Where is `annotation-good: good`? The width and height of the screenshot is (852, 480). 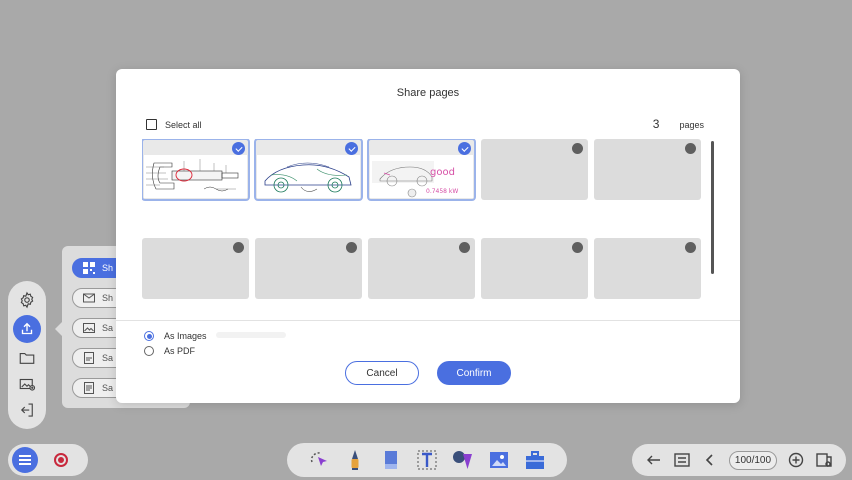
annotation-good: good is located at coordinates (442, 172).